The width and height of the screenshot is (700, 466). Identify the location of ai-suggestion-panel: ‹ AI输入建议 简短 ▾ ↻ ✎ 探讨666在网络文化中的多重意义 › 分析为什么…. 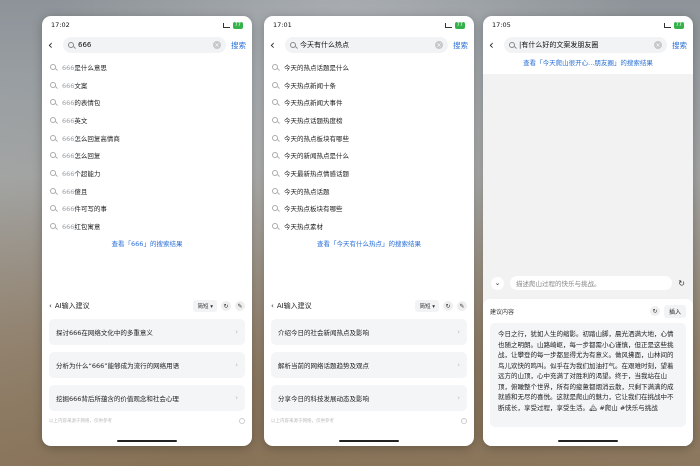
(147, 365).